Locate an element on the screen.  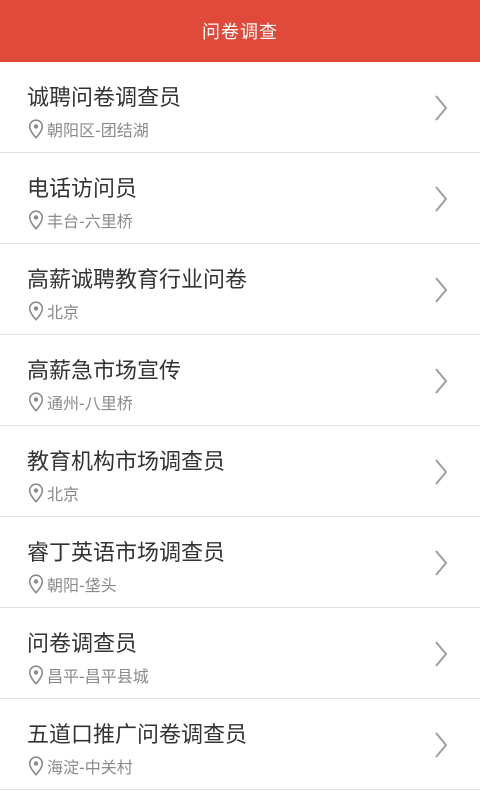
job-list-item: 教育机构市场调查员 北京 is located at coordinates (240, 471).